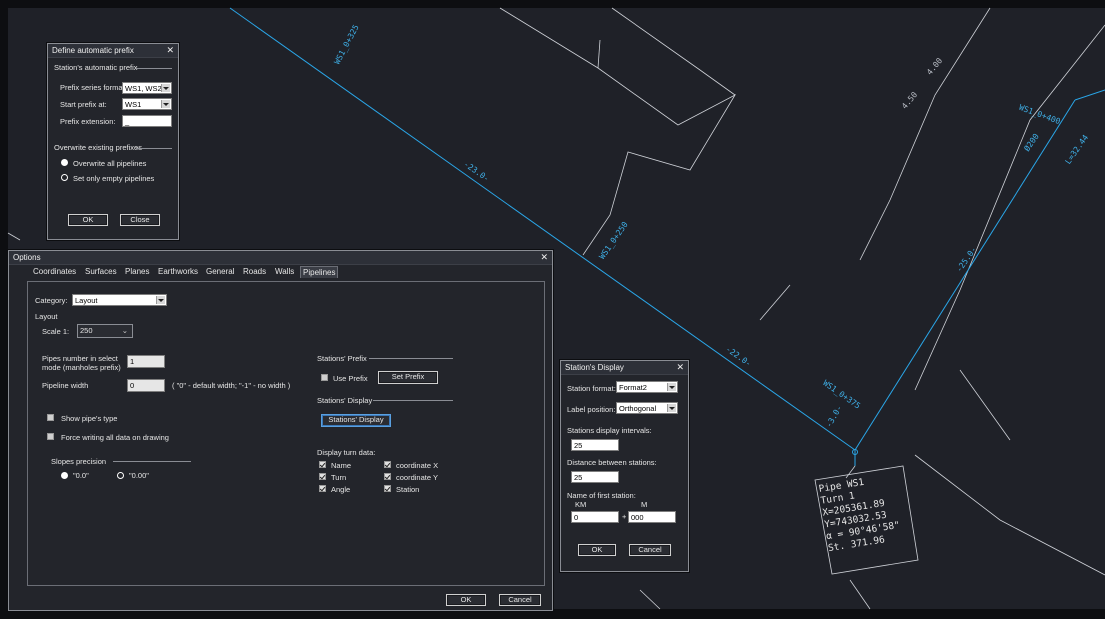 This screenshot has width=1105, height=619. I want to click on section-label-overwrite: Overwrite existing prefixes, so click(98, 147).